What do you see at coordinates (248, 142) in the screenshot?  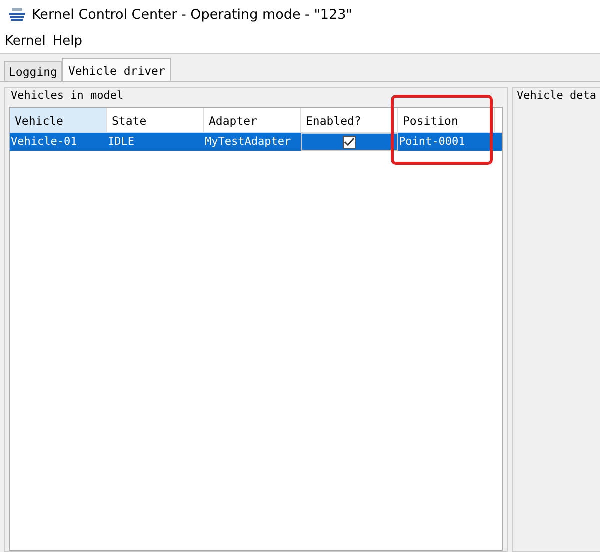 I see `table-cell-text: MyTestAdapter` at bounding box center [248, 142].